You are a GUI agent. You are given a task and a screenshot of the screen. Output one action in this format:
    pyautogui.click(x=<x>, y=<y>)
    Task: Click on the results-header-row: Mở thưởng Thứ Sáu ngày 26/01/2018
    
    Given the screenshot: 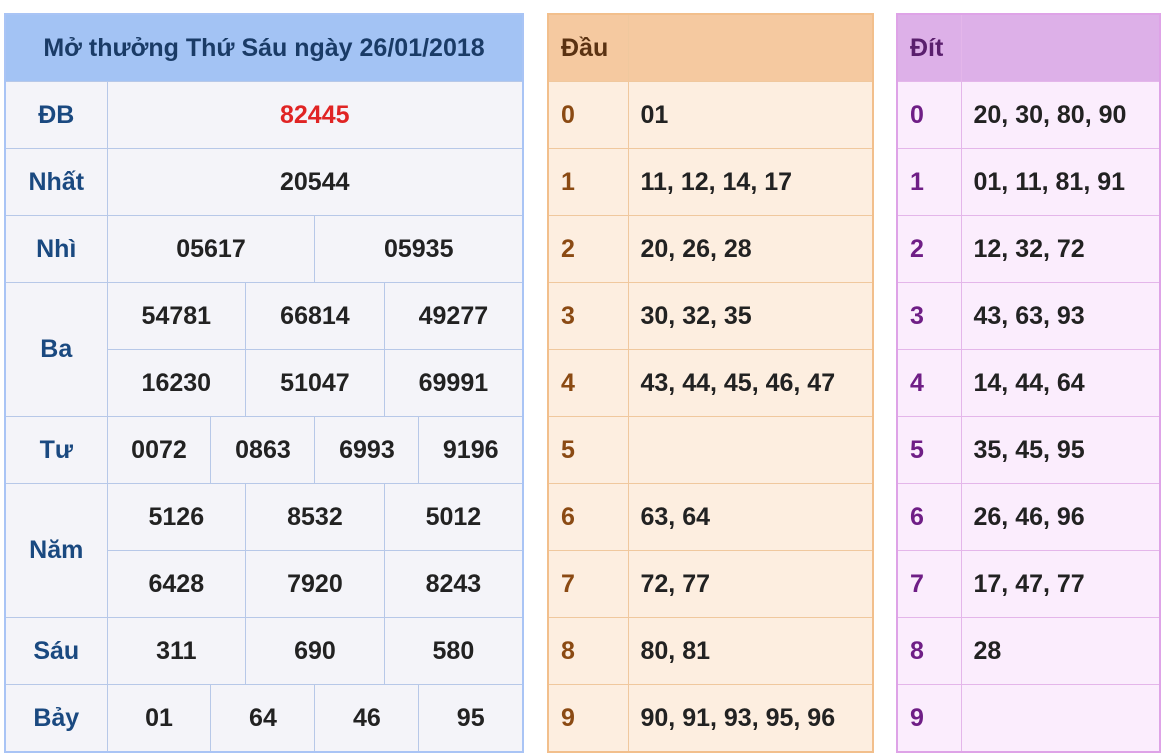 What is the action you would take?
    pyautogui.click(x=264, y=47)
    